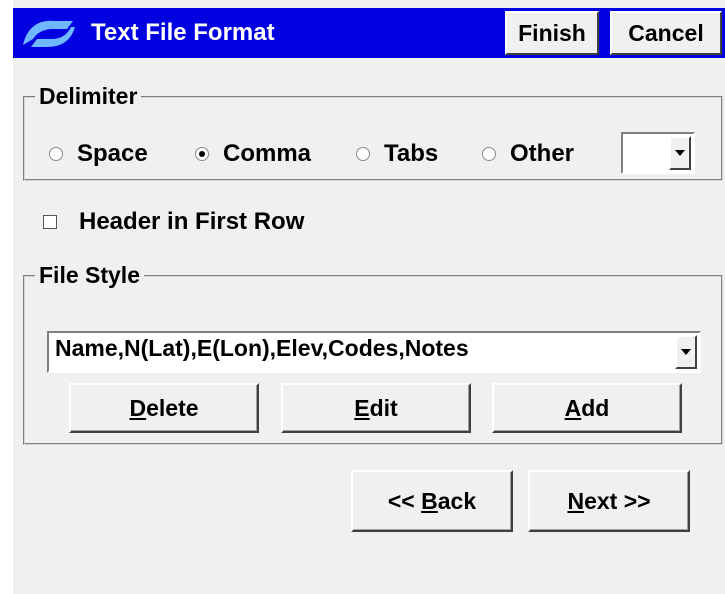 This screenshot has width=725, height=594. Describe the element at coordinates (183, 32) in the screenshot. I see `window-title: Text File Format` at that location.